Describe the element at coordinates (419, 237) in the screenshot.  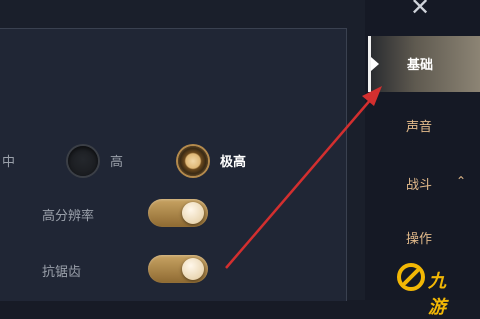
I see `tab-controls: 操作` at that location.